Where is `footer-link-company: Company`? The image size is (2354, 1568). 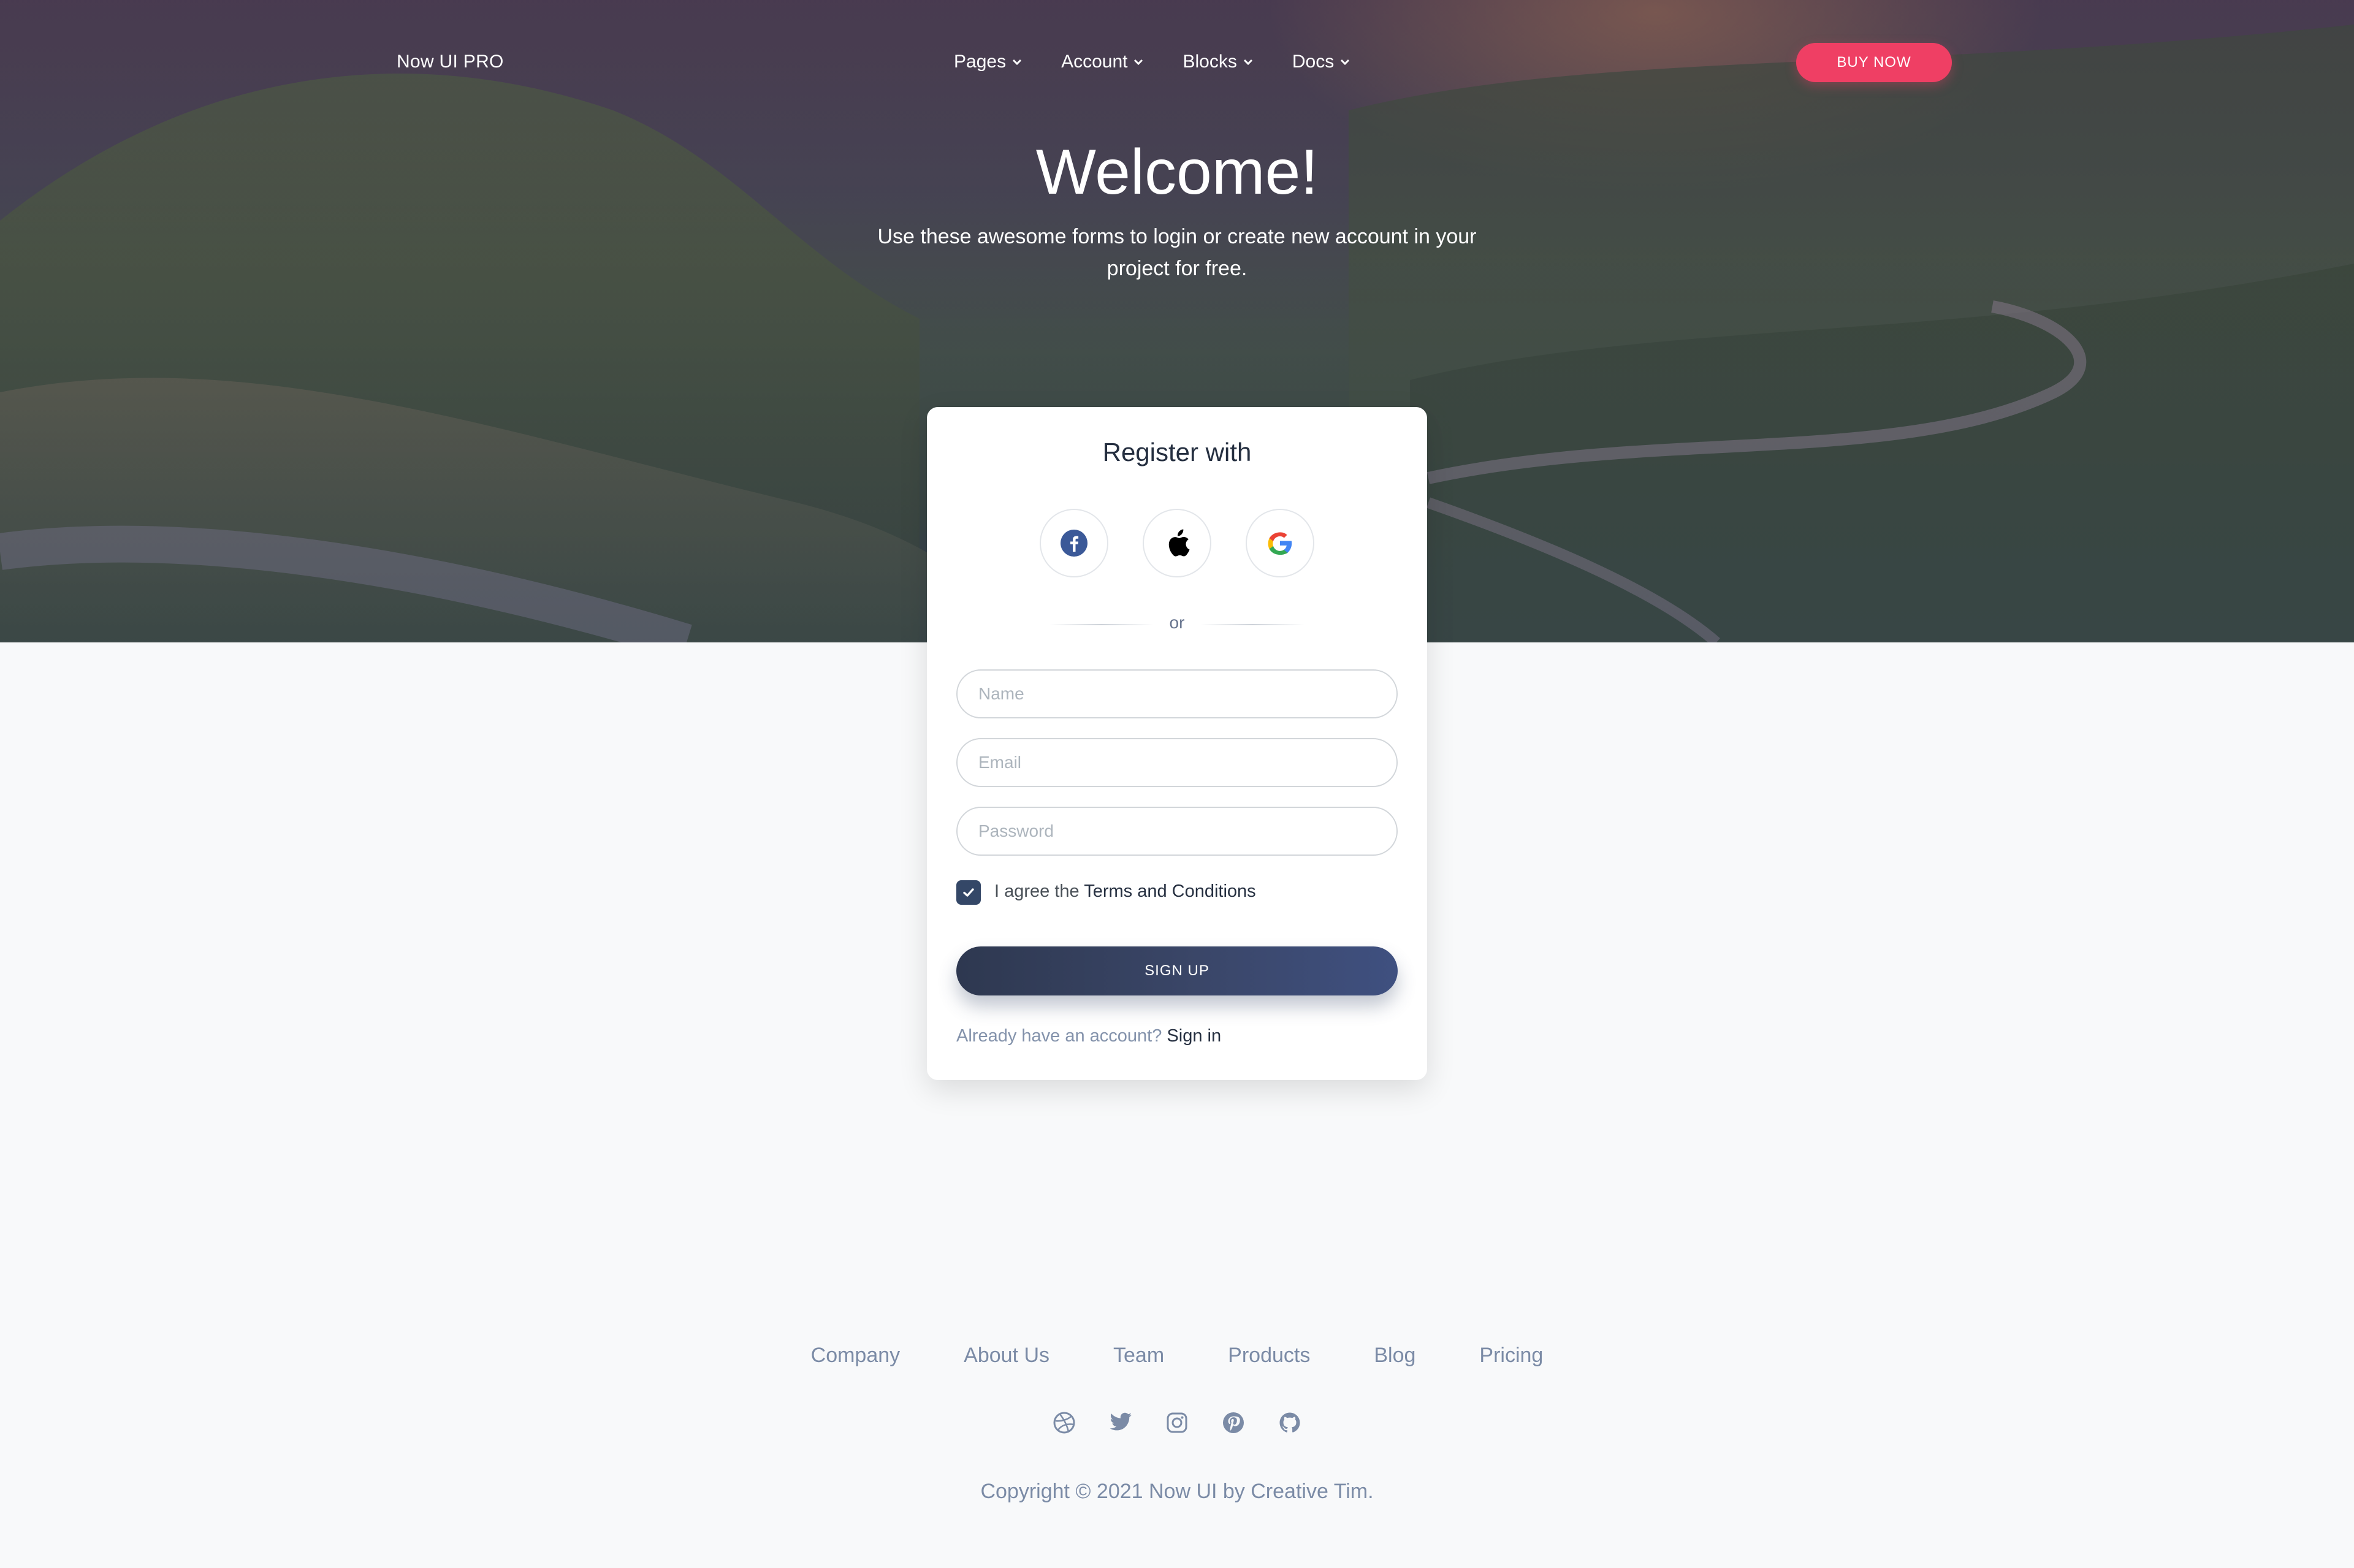 footer-link-company: Company is located at coordinates (856, 1356).